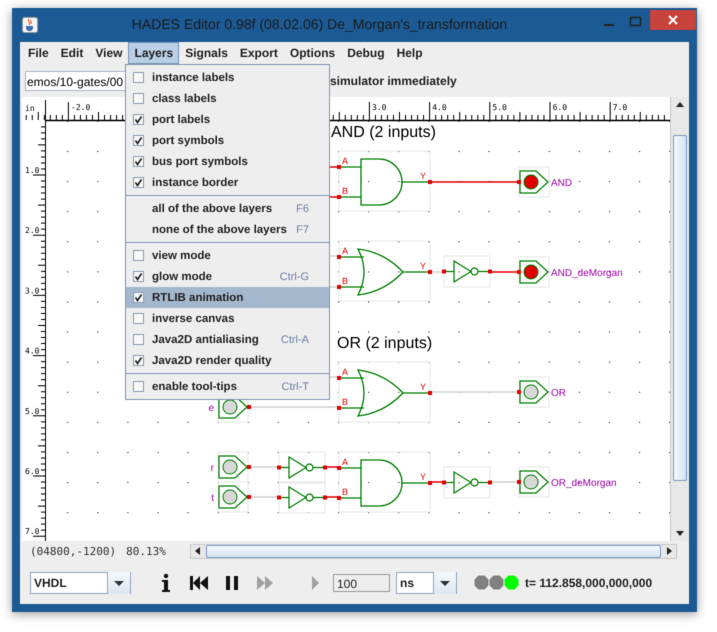 Image resolution: width=717 pixels, height=632 pixels. What do you see at coordinates (361, 583) in the screenshot?
I see `step-field: 100` at bounding box center [361, 583].